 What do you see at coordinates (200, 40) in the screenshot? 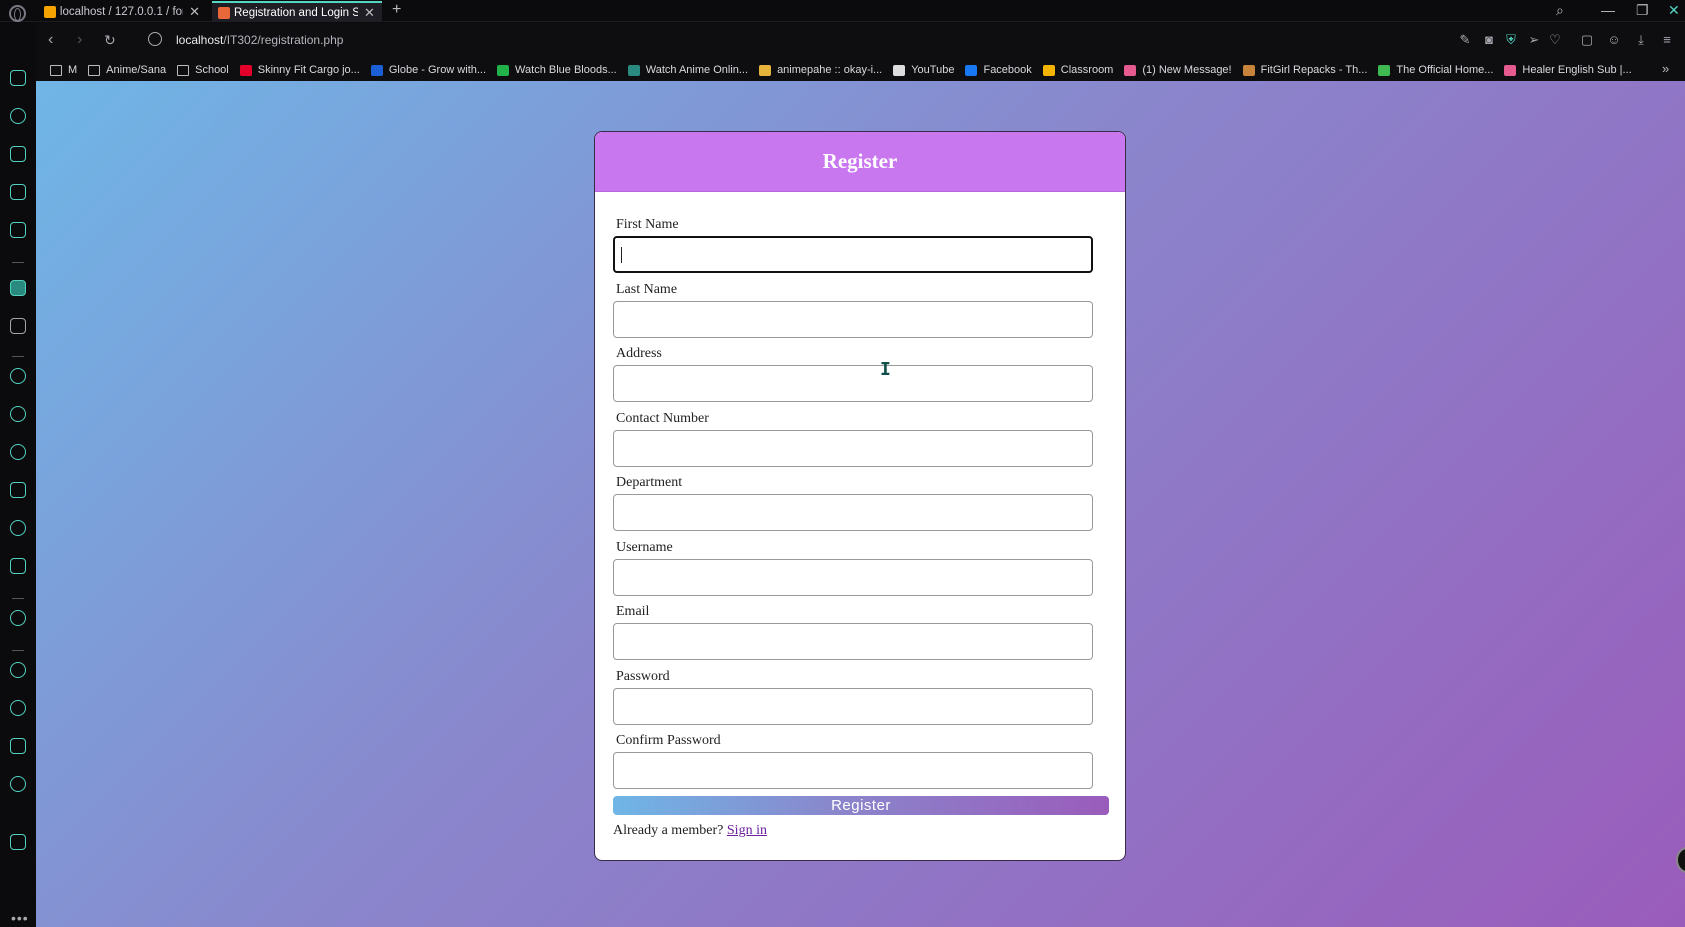
I see `url-host: localhost` at bounding box center [200, 40].